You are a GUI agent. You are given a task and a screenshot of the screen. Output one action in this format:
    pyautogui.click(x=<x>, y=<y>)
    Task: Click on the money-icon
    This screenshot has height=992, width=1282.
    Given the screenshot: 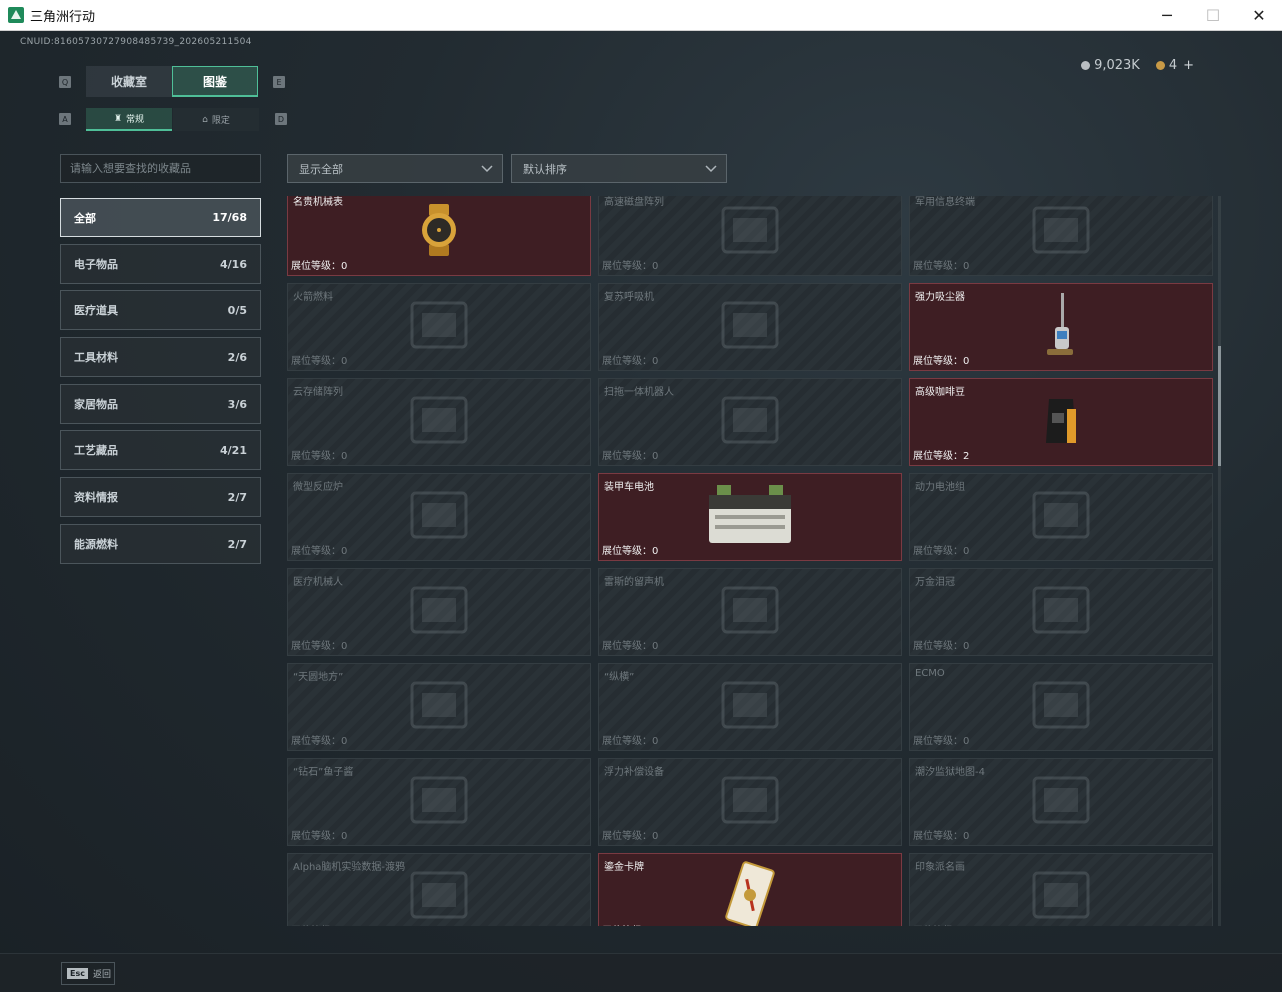 What is the action you would take?
    pyautogui.click(x=1086, y=65)
    